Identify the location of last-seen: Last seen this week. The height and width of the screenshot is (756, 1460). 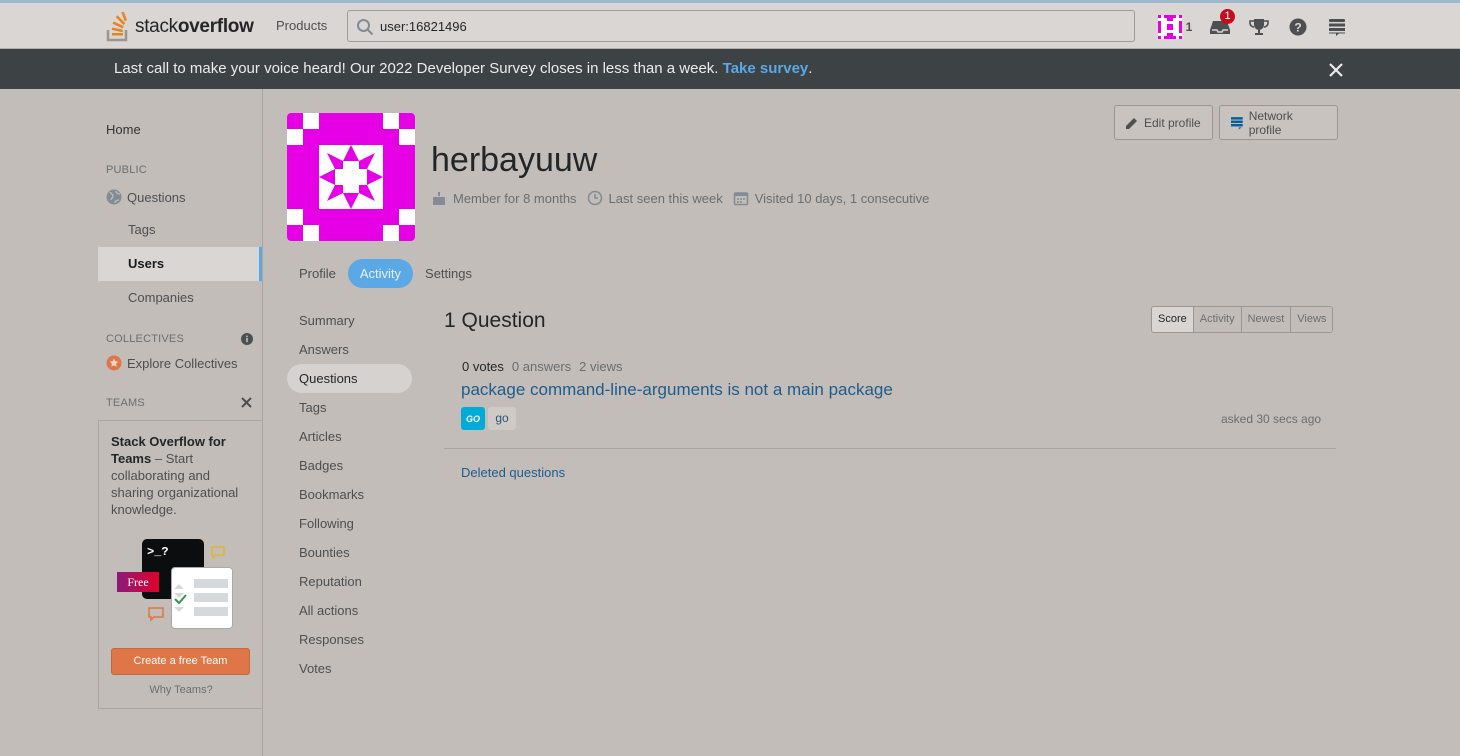
(655, 198).